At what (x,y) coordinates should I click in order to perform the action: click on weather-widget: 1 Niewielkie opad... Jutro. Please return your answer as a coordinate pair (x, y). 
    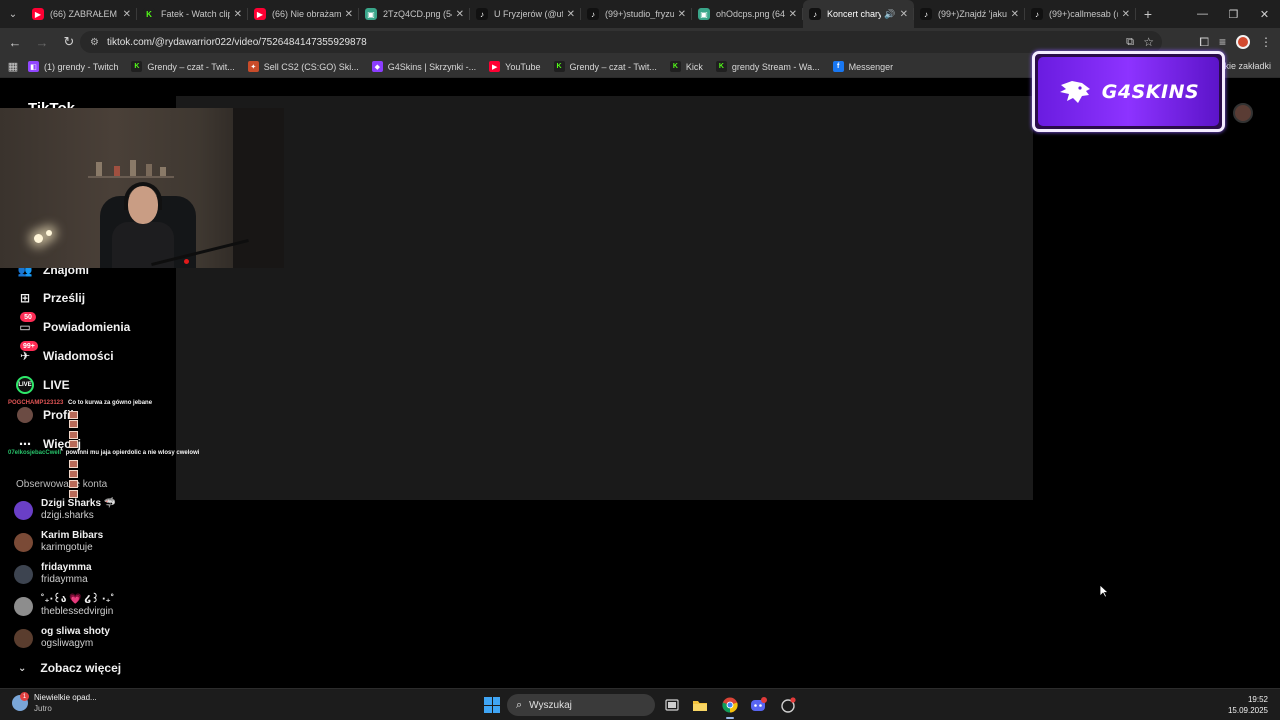
    Looking at the image, I should click on (54, 703).